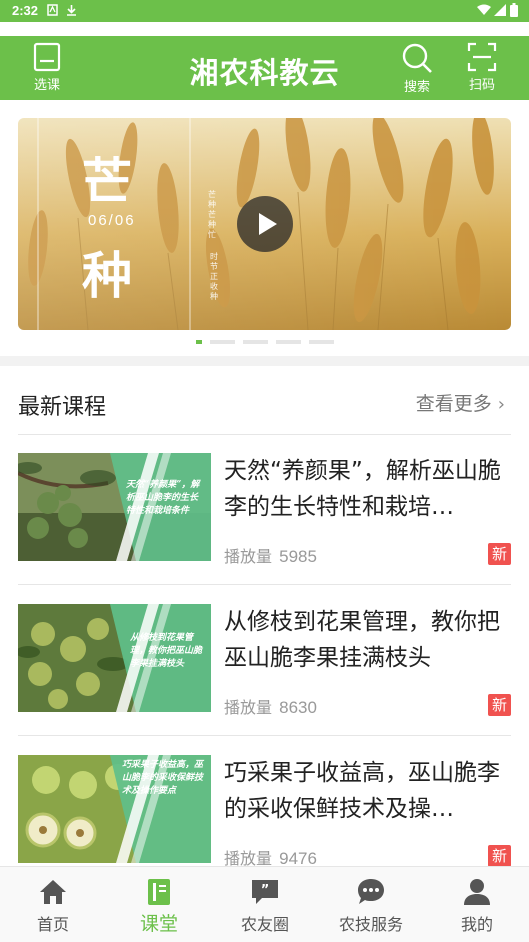 This screenshot has width=529, height=942. What do you see at coordinates (214, 276) in the screenshot?
I see `banner-vertical-text-2: 时节正收种` at bounding box center [214, 276].